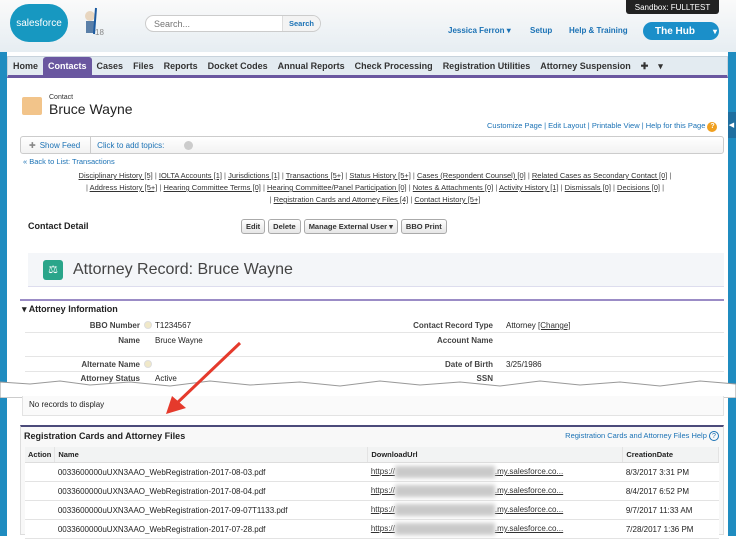 The width and height of the screenshot is (736, 539). Describe the element at coordinates (110, 364) in the screenshot. I see `alternate-name-label: Alternate Name` at that location.